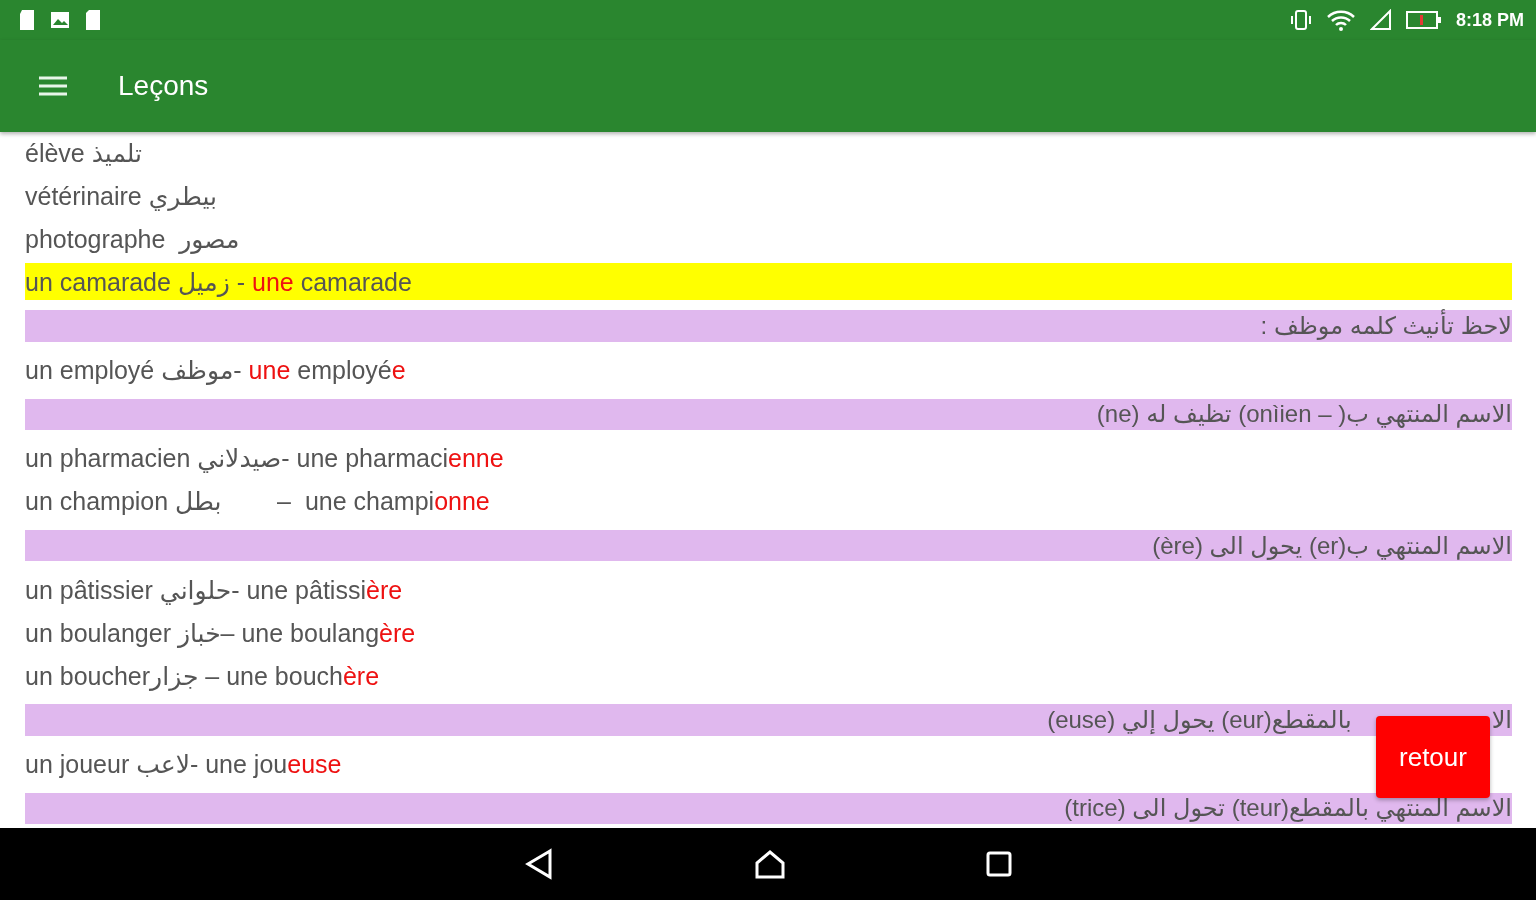  I want to click on image-icon, so click(60, 20).